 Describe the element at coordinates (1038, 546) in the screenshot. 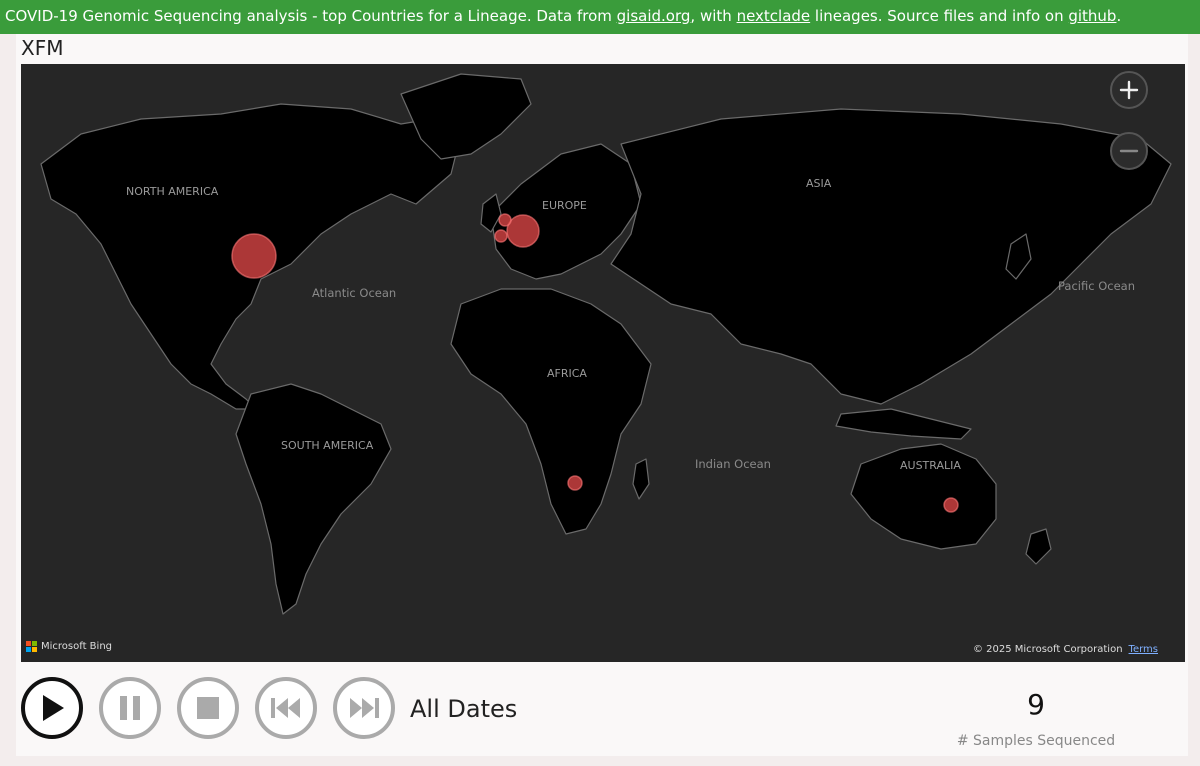

I see `new-zealand-shape` at that location.